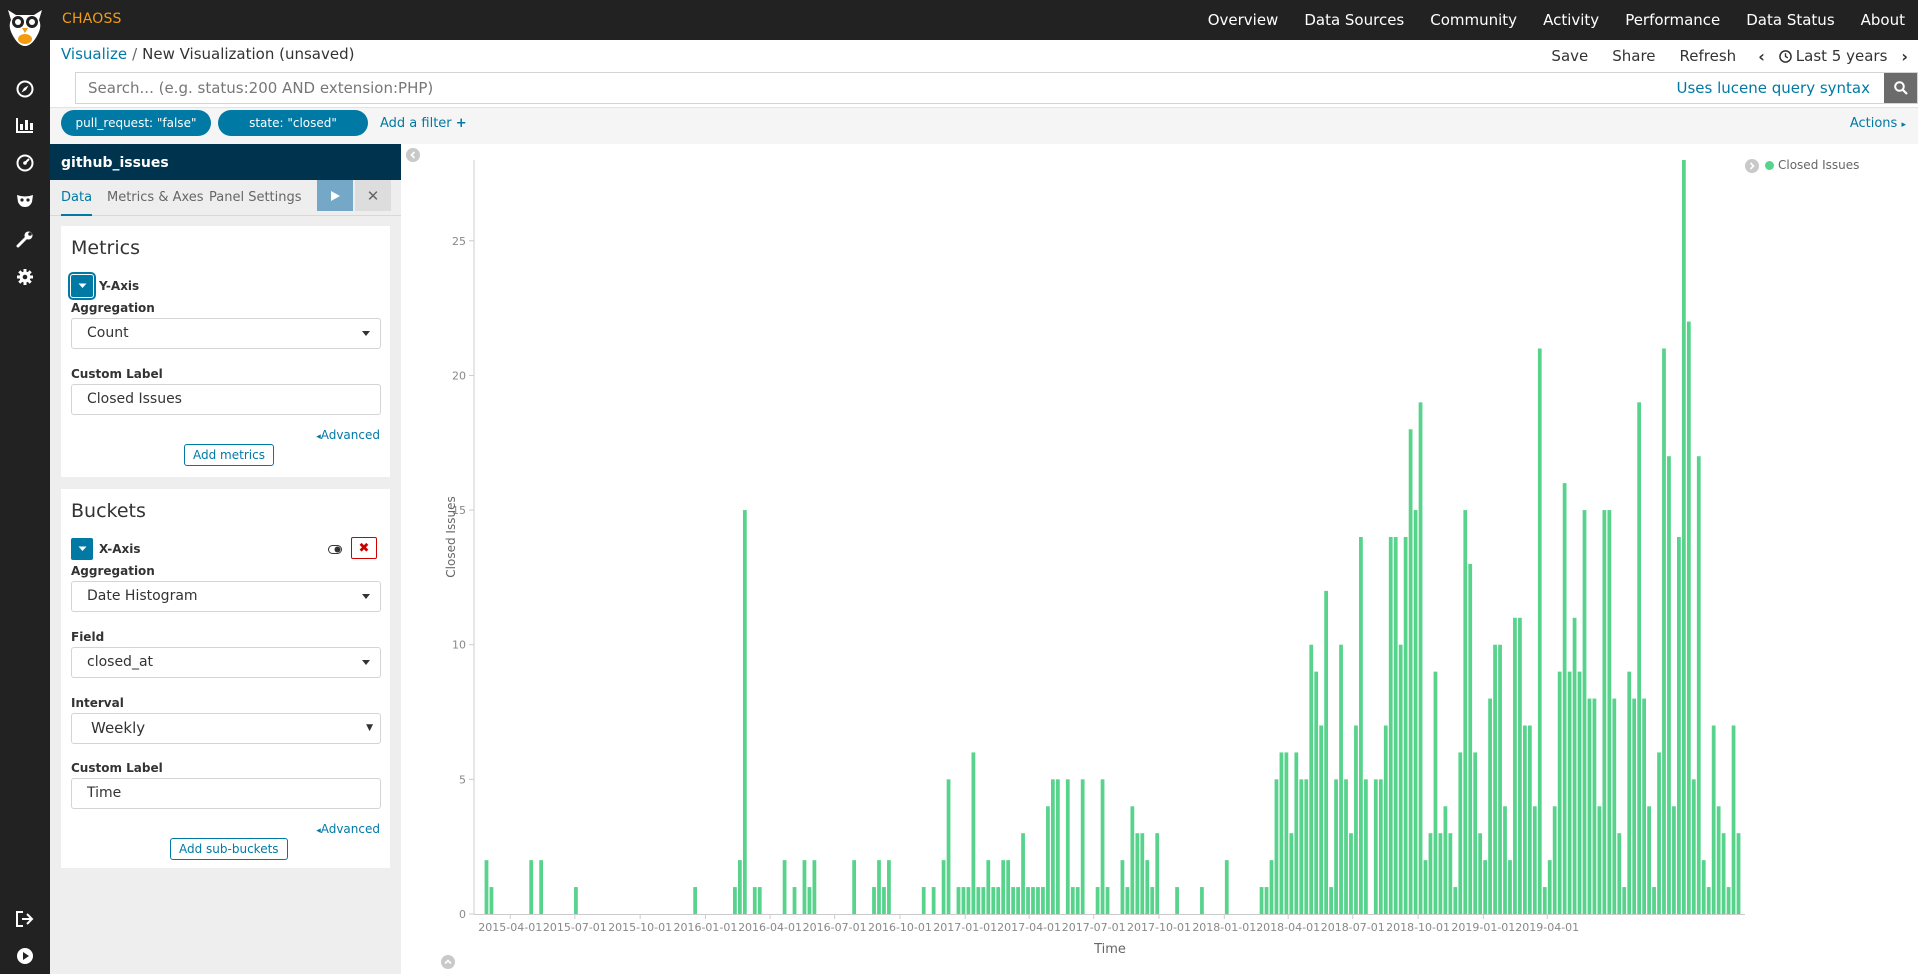  What do you see at coordinates (25, 201) in the screenshot?
I see `timelion-mask-icon` at bounding box center [25, 201].